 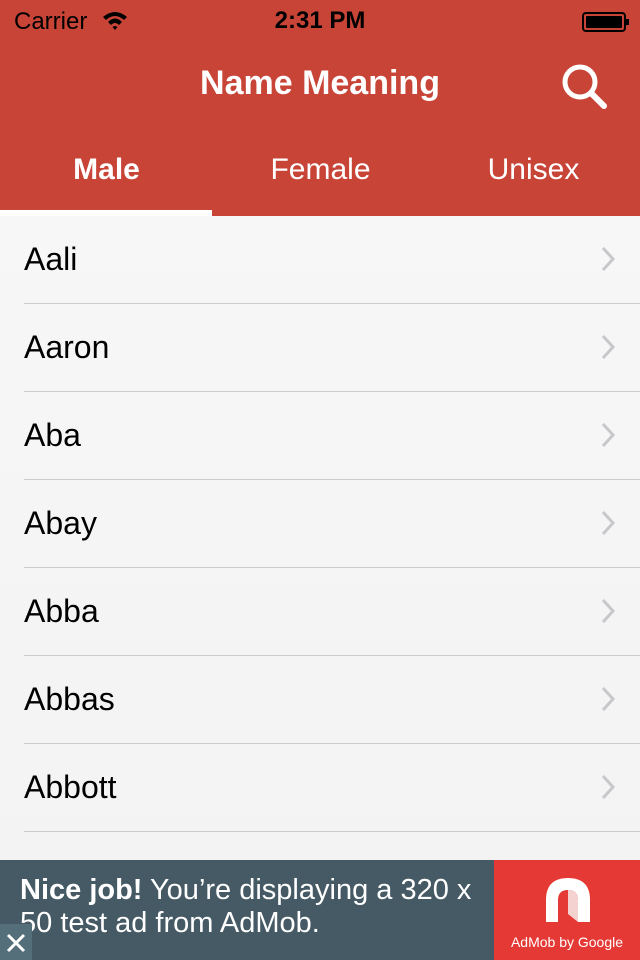 I want to click on list-item-label: Abbott, so click(x=70, y=787).